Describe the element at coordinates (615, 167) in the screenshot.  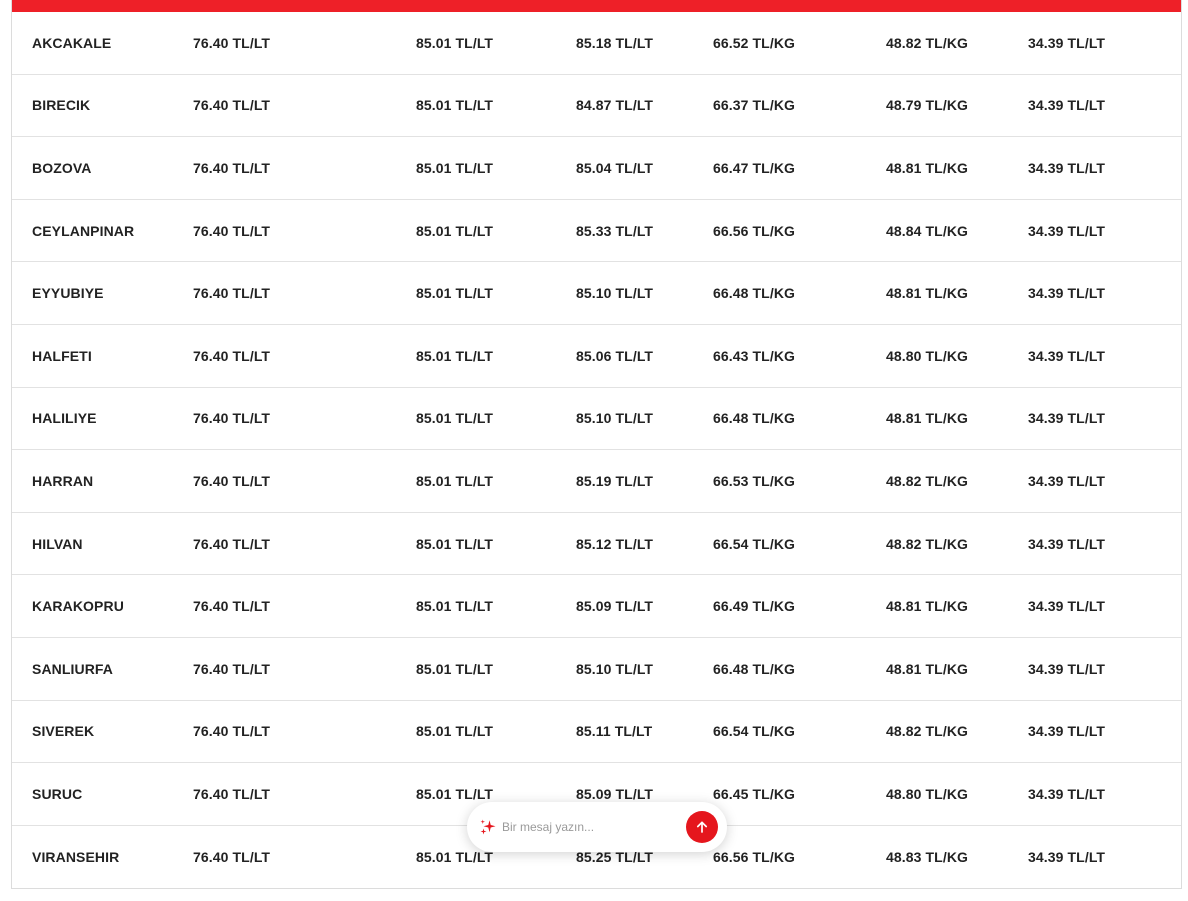
I see `price-cell: 85.04 TL/LT` at that location.